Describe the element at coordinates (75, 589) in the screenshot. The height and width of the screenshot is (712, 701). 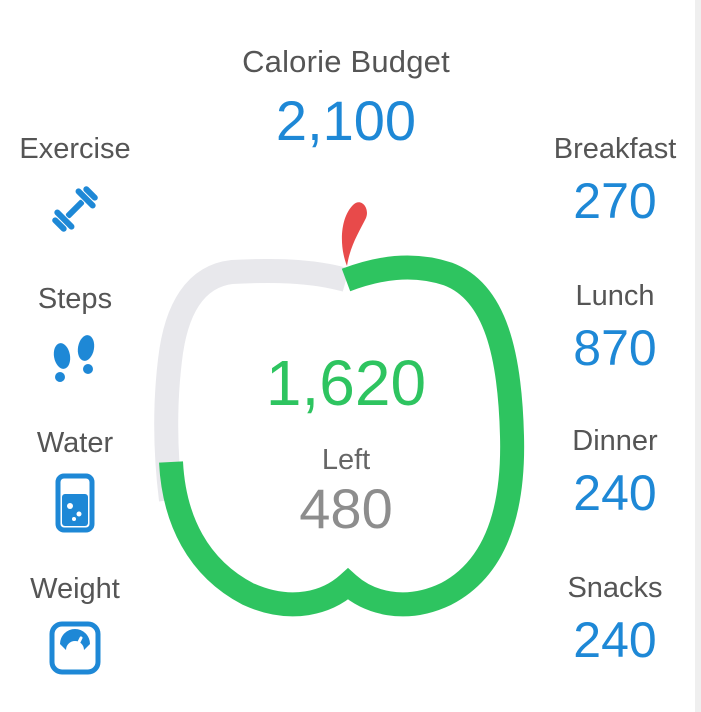
I see `tracker-label: Weight` at that location.